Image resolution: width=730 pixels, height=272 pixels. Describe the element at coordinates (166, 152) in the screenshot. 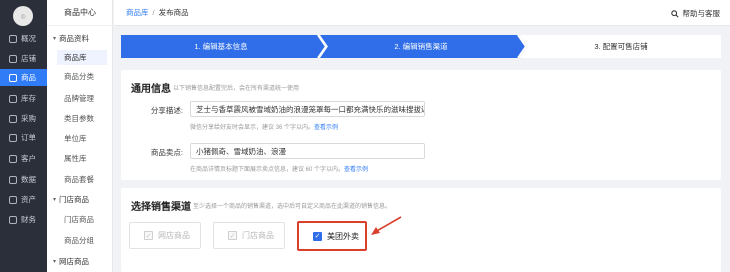

I see `selling-point-label: 商品卖点:` at that location.